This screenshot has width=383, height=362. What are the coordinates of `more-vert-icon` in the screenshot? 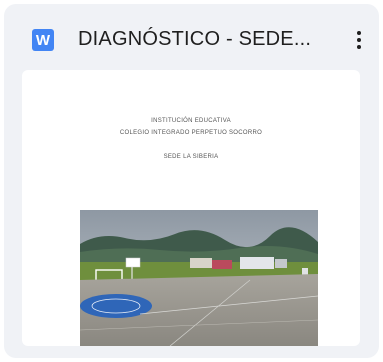 It's located at (359, 40).